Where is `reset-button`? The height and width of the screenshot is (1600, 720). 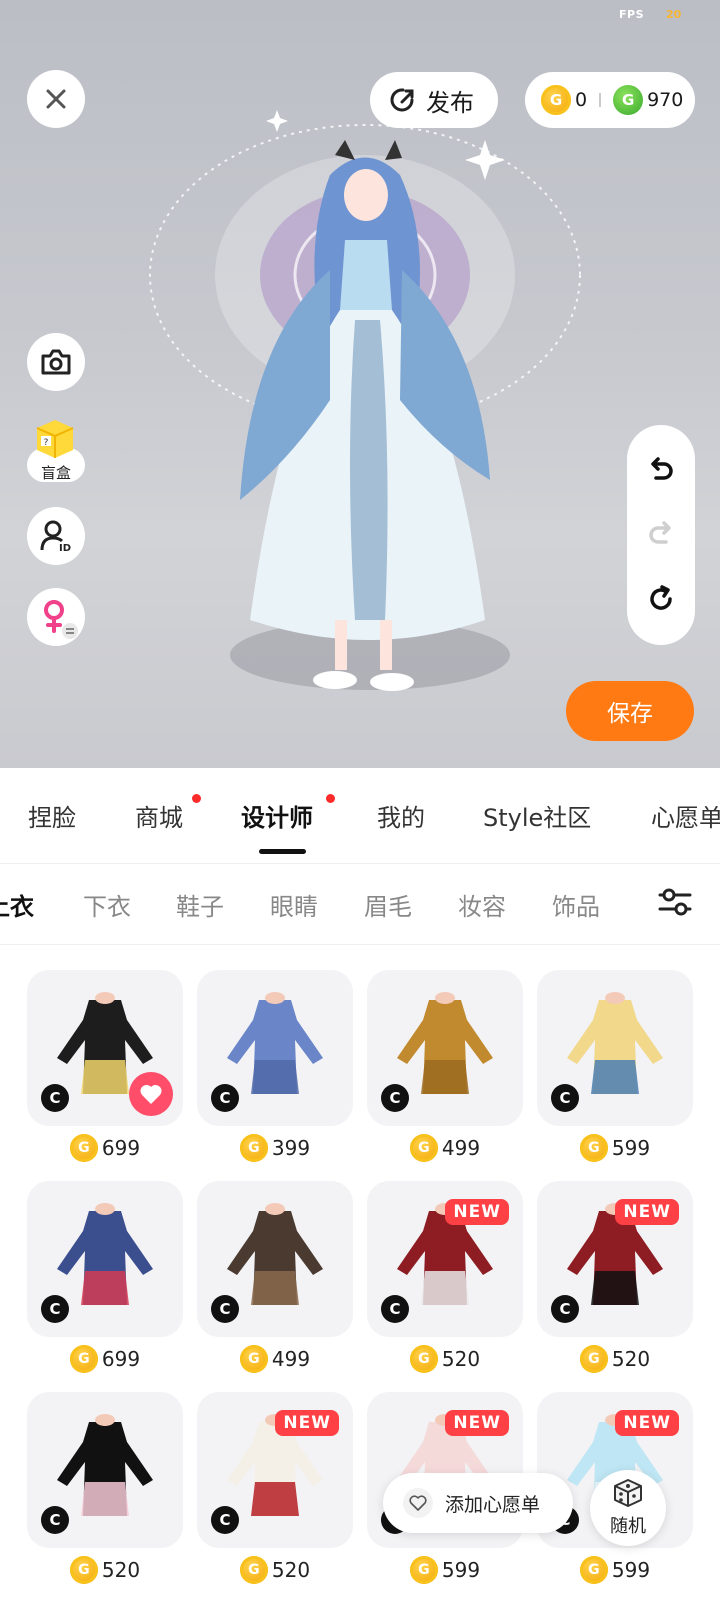
reset-button is located at coordinates (661, 599).